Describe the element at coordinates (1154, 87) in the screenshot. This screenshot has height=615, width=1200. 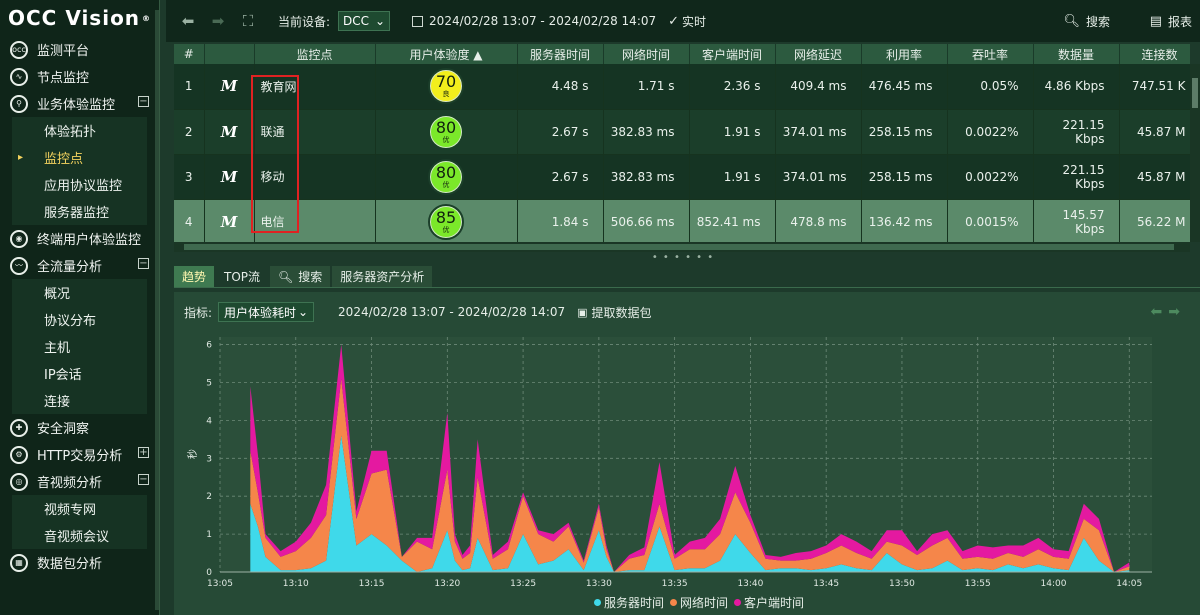
I see `cell-volume: 747.51 K` at that location.